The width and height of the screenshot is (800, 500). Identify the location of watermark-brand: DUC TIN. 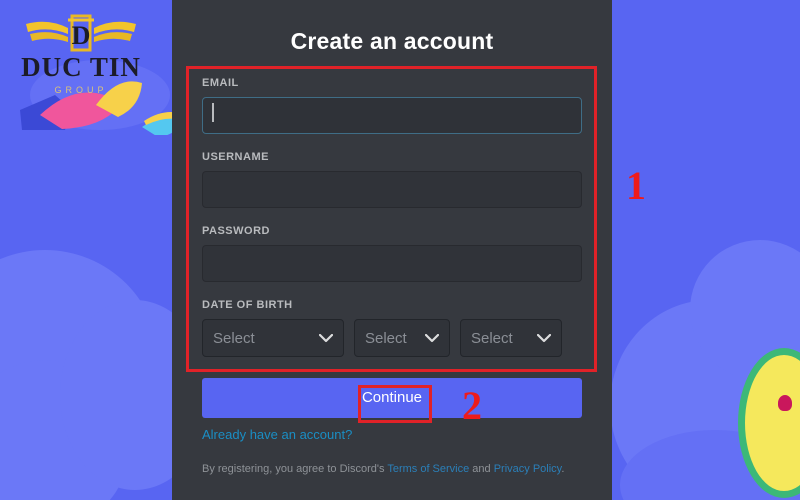
(81, 67).